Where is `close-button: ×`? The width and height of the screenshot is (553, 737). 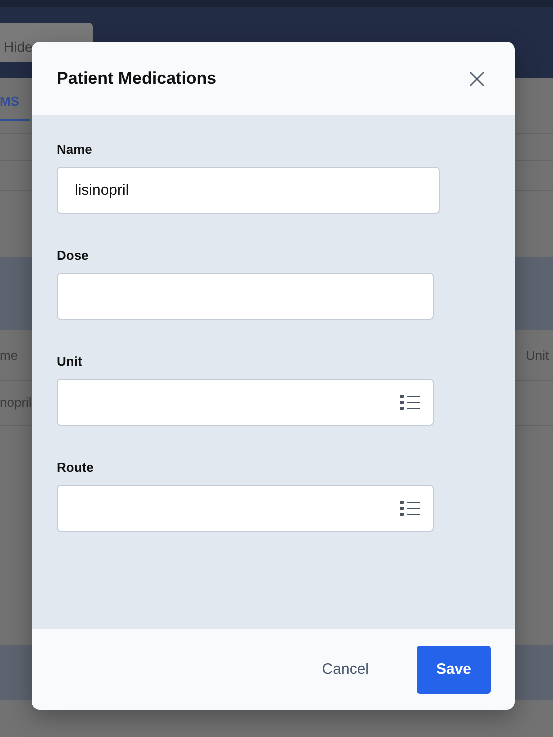
close-button: × is located at coordinates (477, 78).